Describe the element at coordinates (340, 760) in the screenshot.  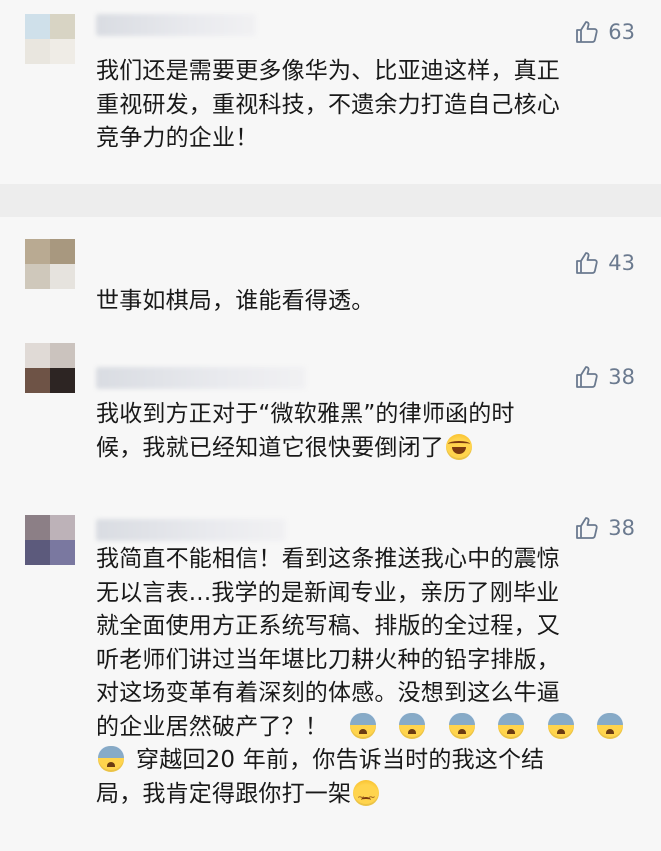
I see `comment-line-text: 穿越回20 年前，你告诉当时的我这个结` at that location.